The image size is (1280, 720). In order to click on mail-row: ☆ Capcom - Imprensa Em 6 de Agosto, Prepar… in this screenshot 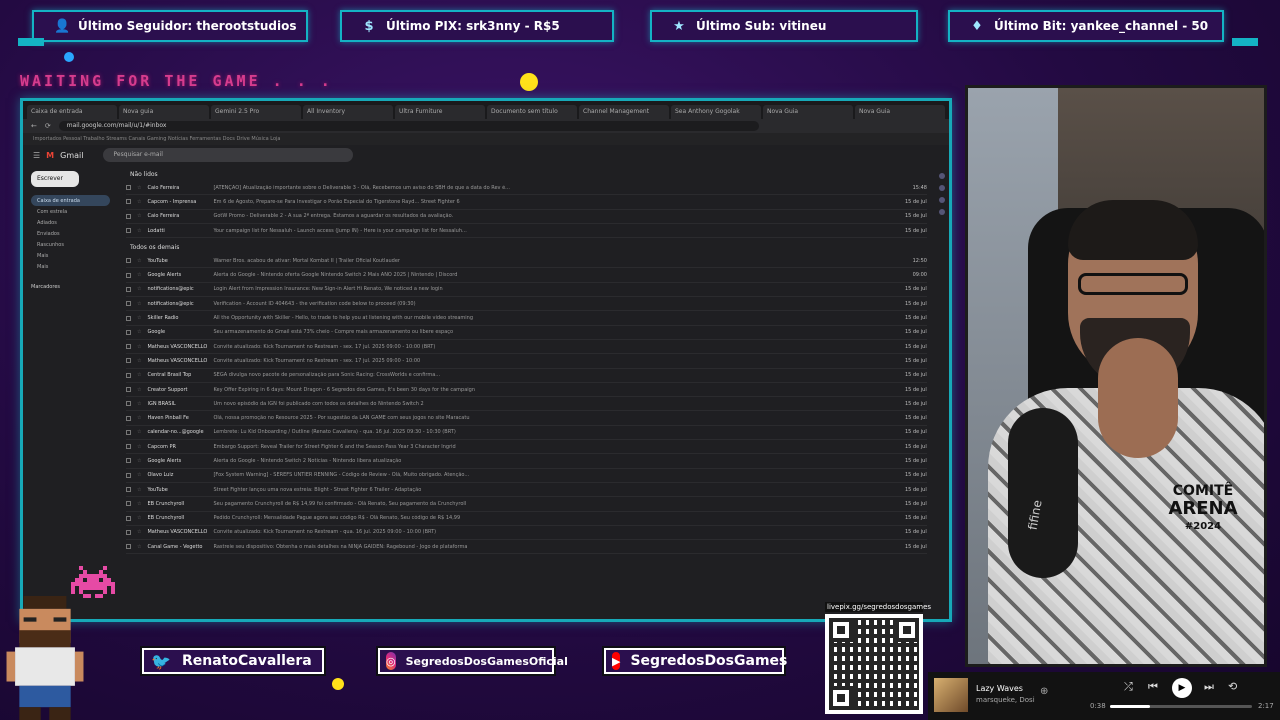, I will do `click(526, 202)`.